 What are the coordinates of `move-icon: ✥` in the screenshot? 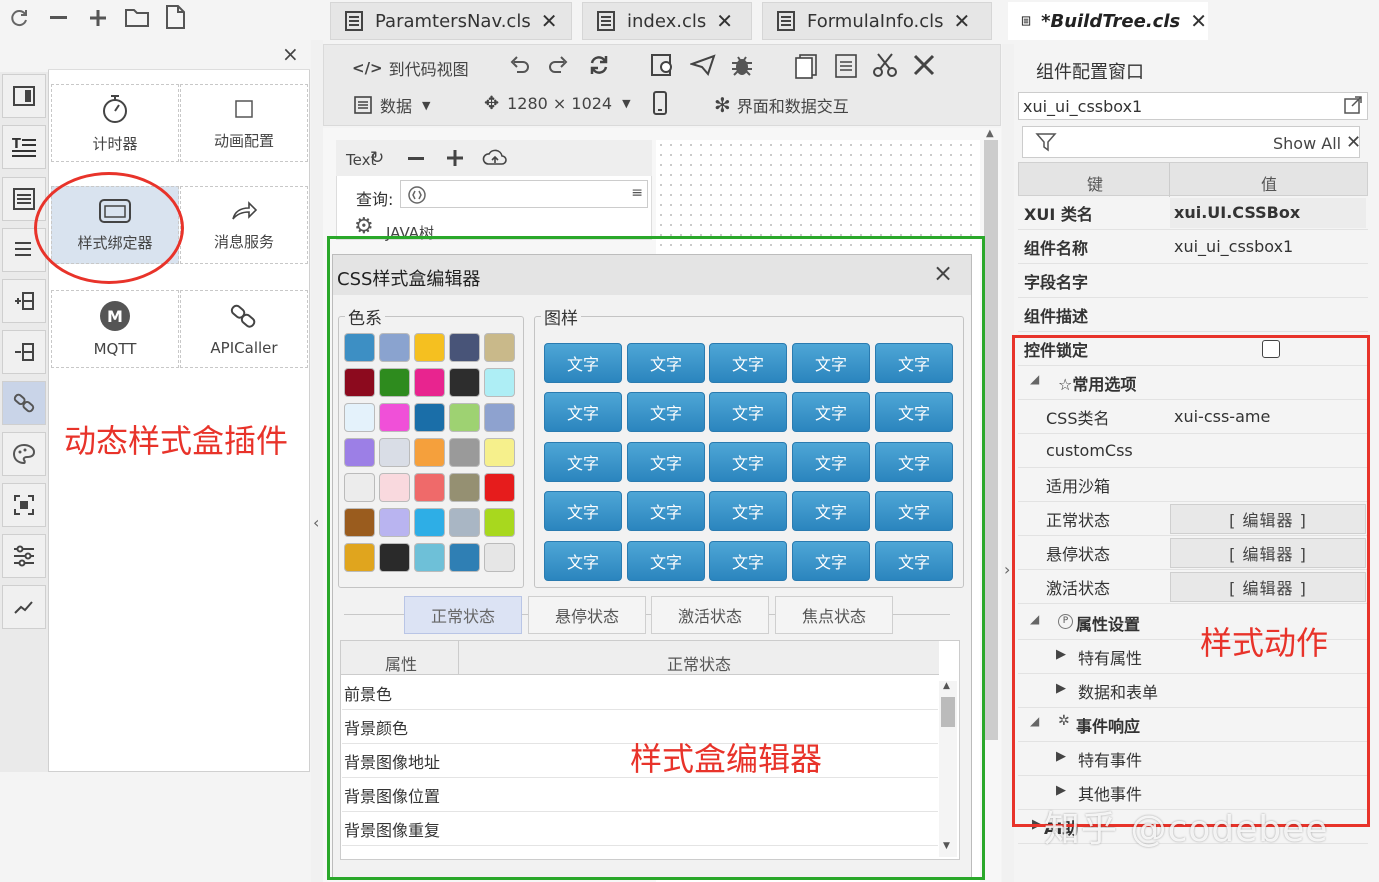 It's located at (492, 103).